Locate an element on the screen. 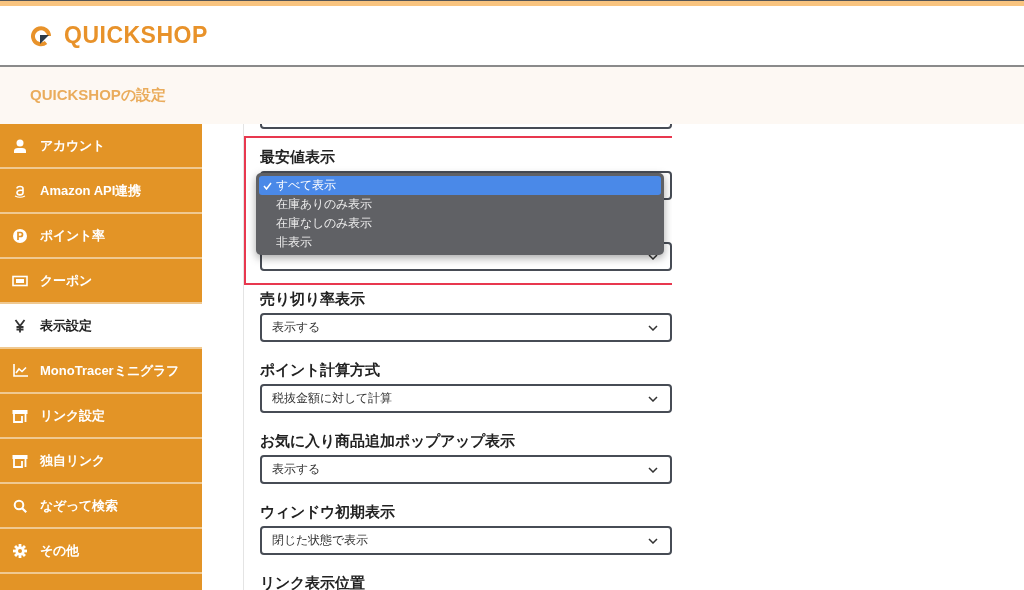 This screenshot has width=1024, height=590. setting-label: ポイント計算方式 is located at coordinates (320, 370).